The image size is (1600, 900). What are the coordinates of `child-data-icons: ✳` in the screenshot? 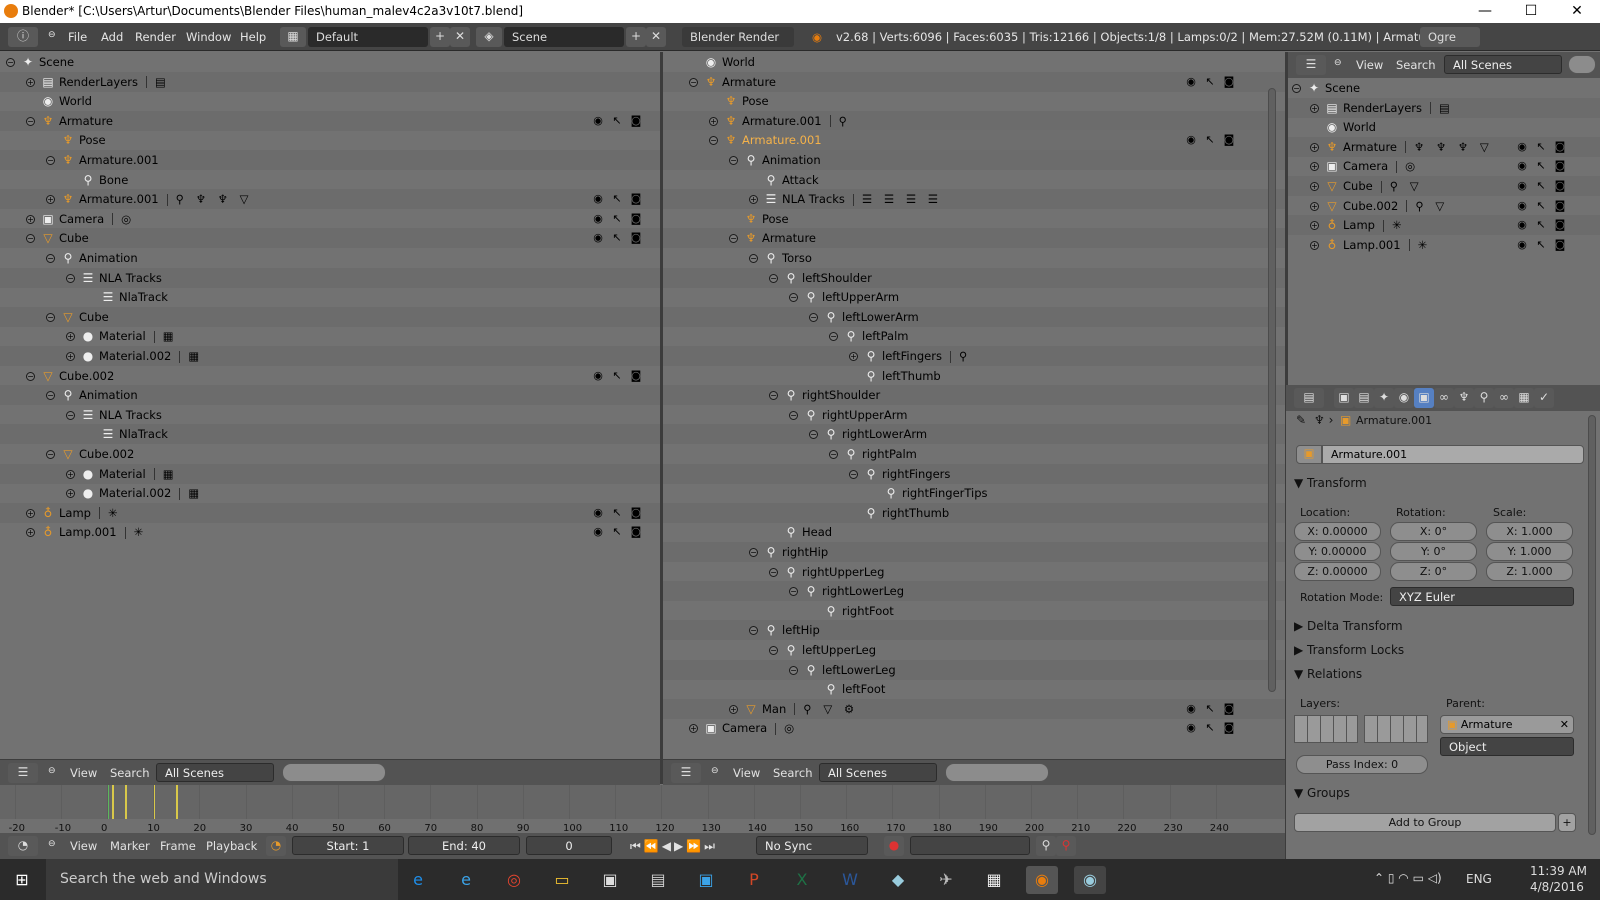 It's located at (141, 532).